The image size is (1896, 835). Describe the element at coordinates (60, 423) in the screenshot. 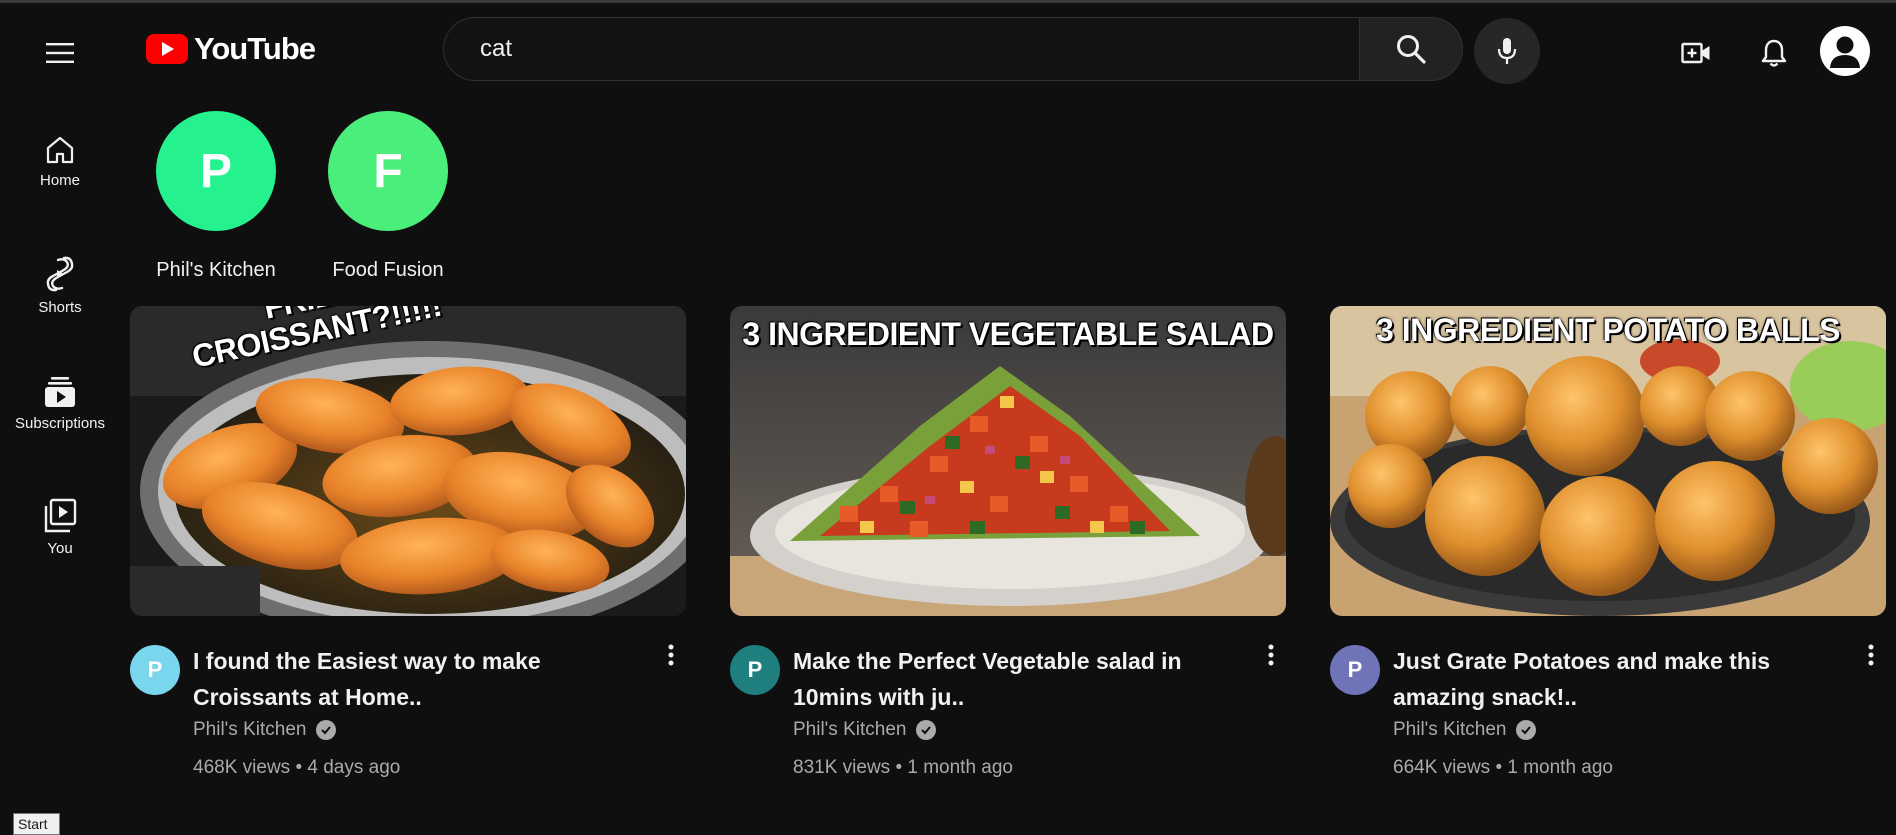

I see `sidebar-item-label: Subscriptions` at that location.